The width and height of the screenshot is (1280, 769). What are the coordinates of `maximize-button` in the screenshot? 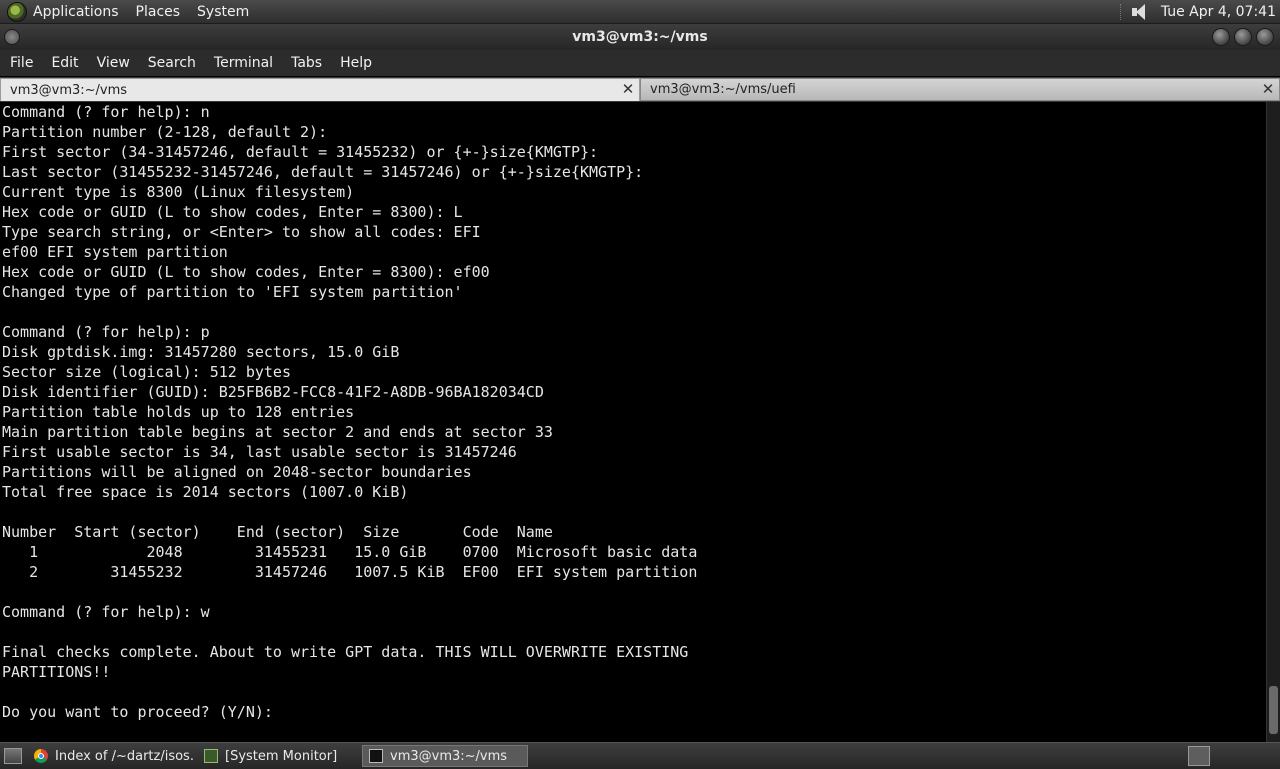 It's located at (1243, 37).